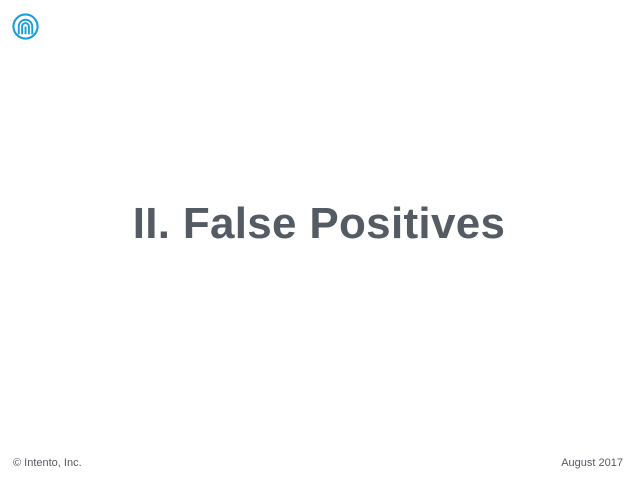 This screenshot has width=638, height=479. I want to click on footer-date: August 2017, so click(592, 463).